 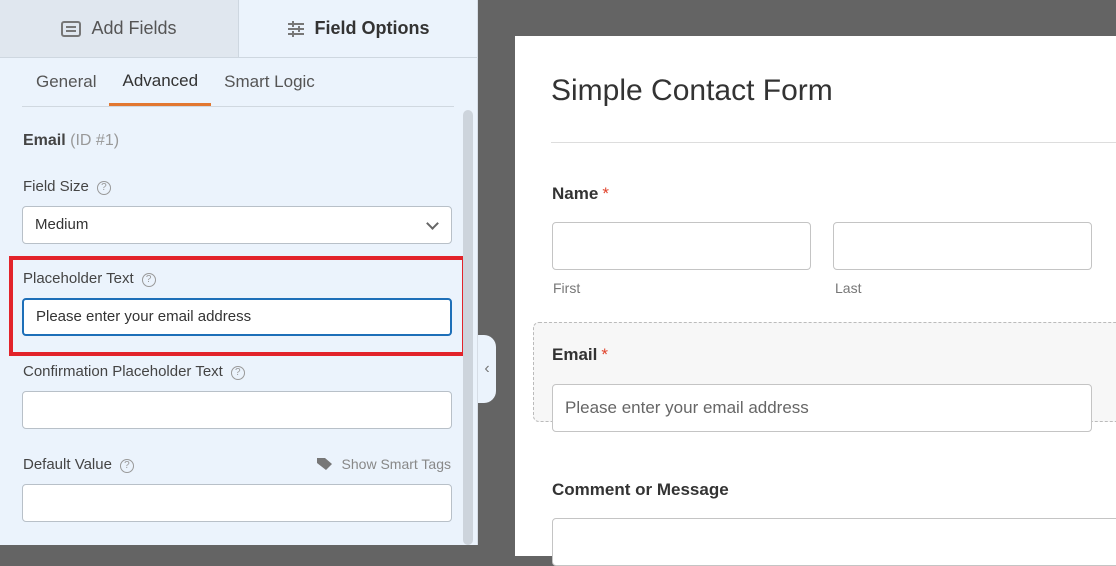 I want to click on tab-add-fields: Add Fields, so click(x=119, y=28).